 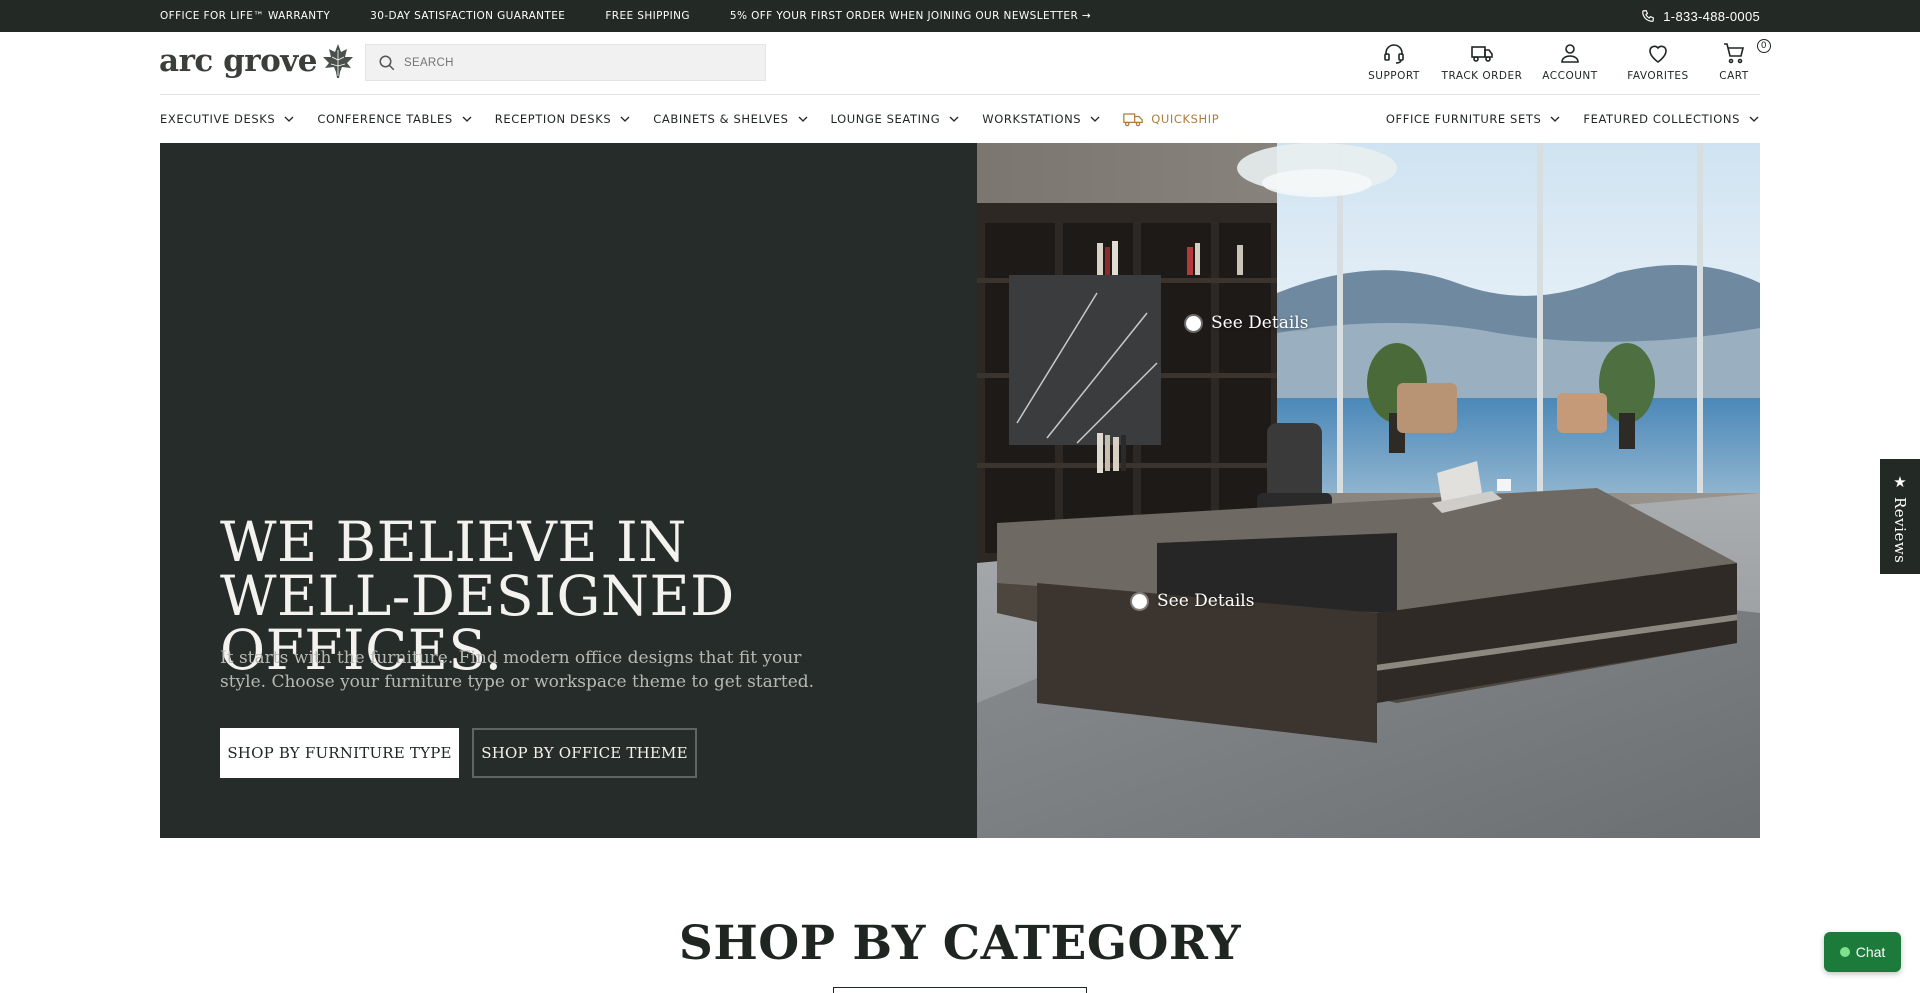 I want to click on nav-label: CONFERENCE TABLES, so click(x=385, y=119).